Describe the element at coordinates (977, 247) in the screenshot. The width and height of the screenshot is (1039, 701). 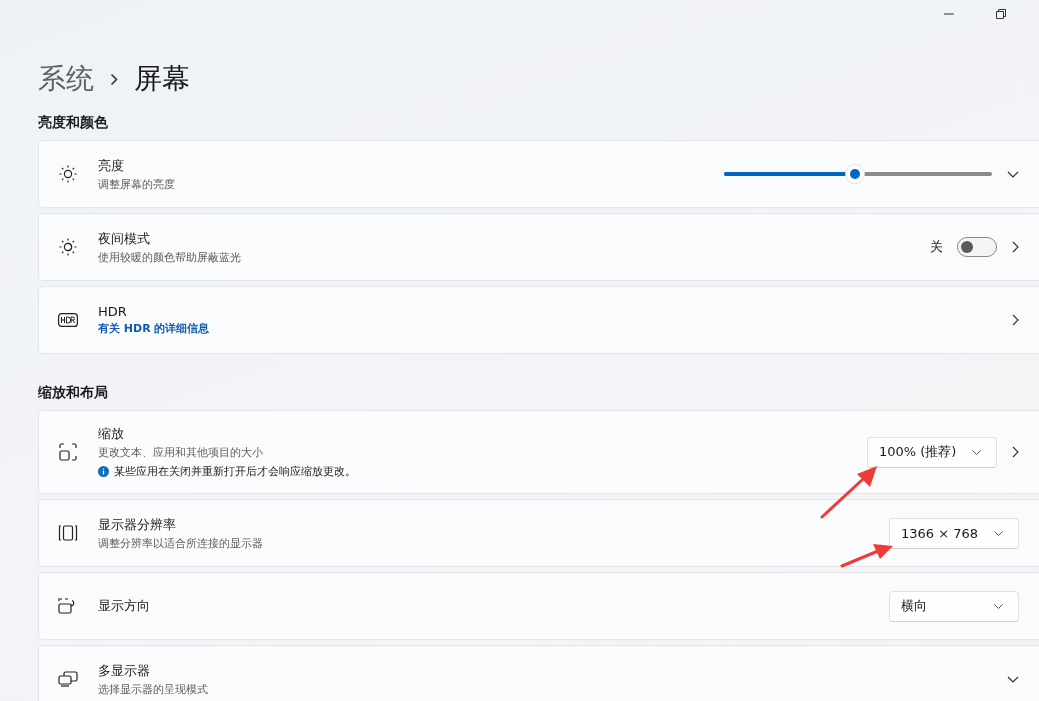
I see `toggle-switch` at that location.